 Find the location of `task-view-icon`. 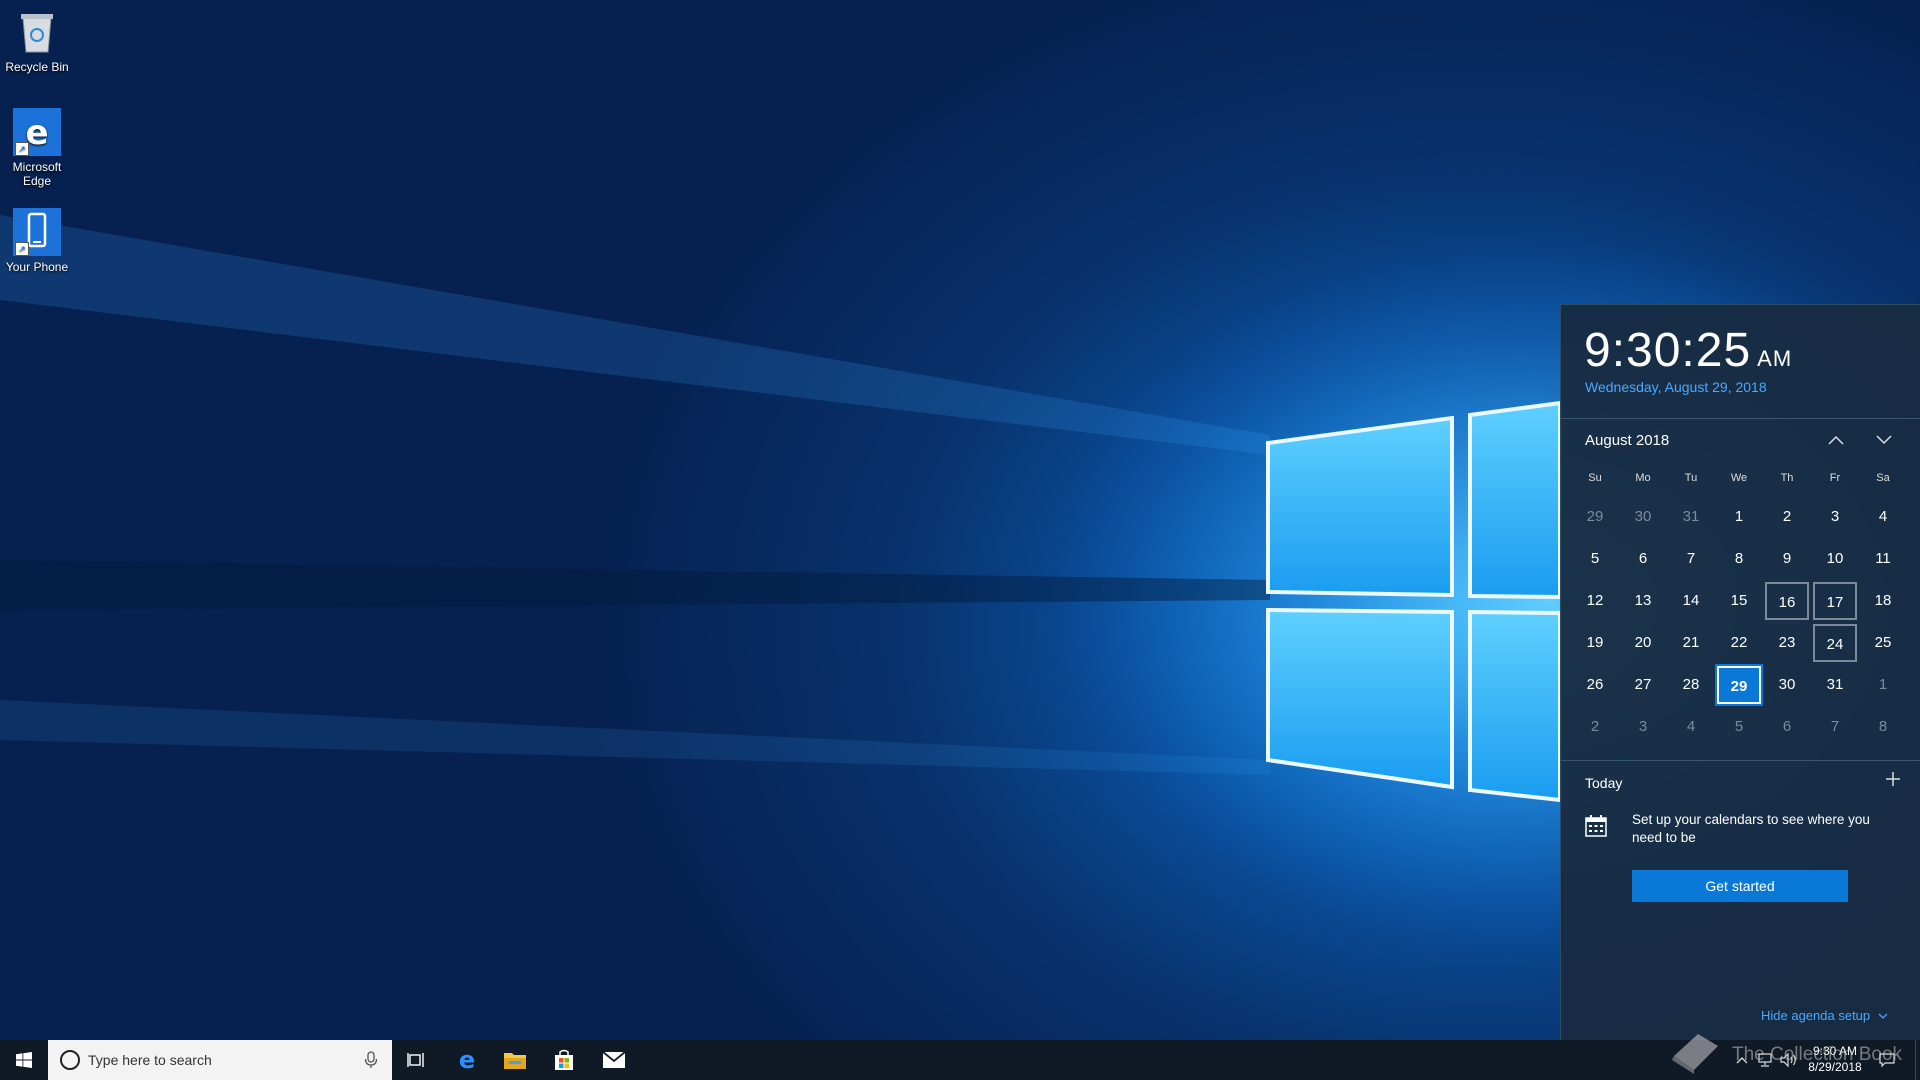

task-view-icon is located at coordinates (415, 1060).